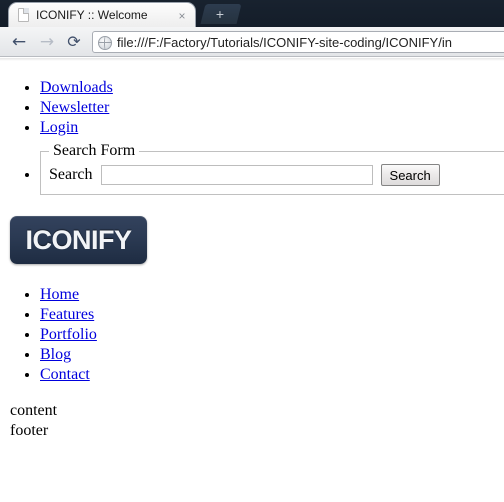 This screenshot has width=504, height=502. I want to click on reload-icon: ⟳, so click(74, 42).